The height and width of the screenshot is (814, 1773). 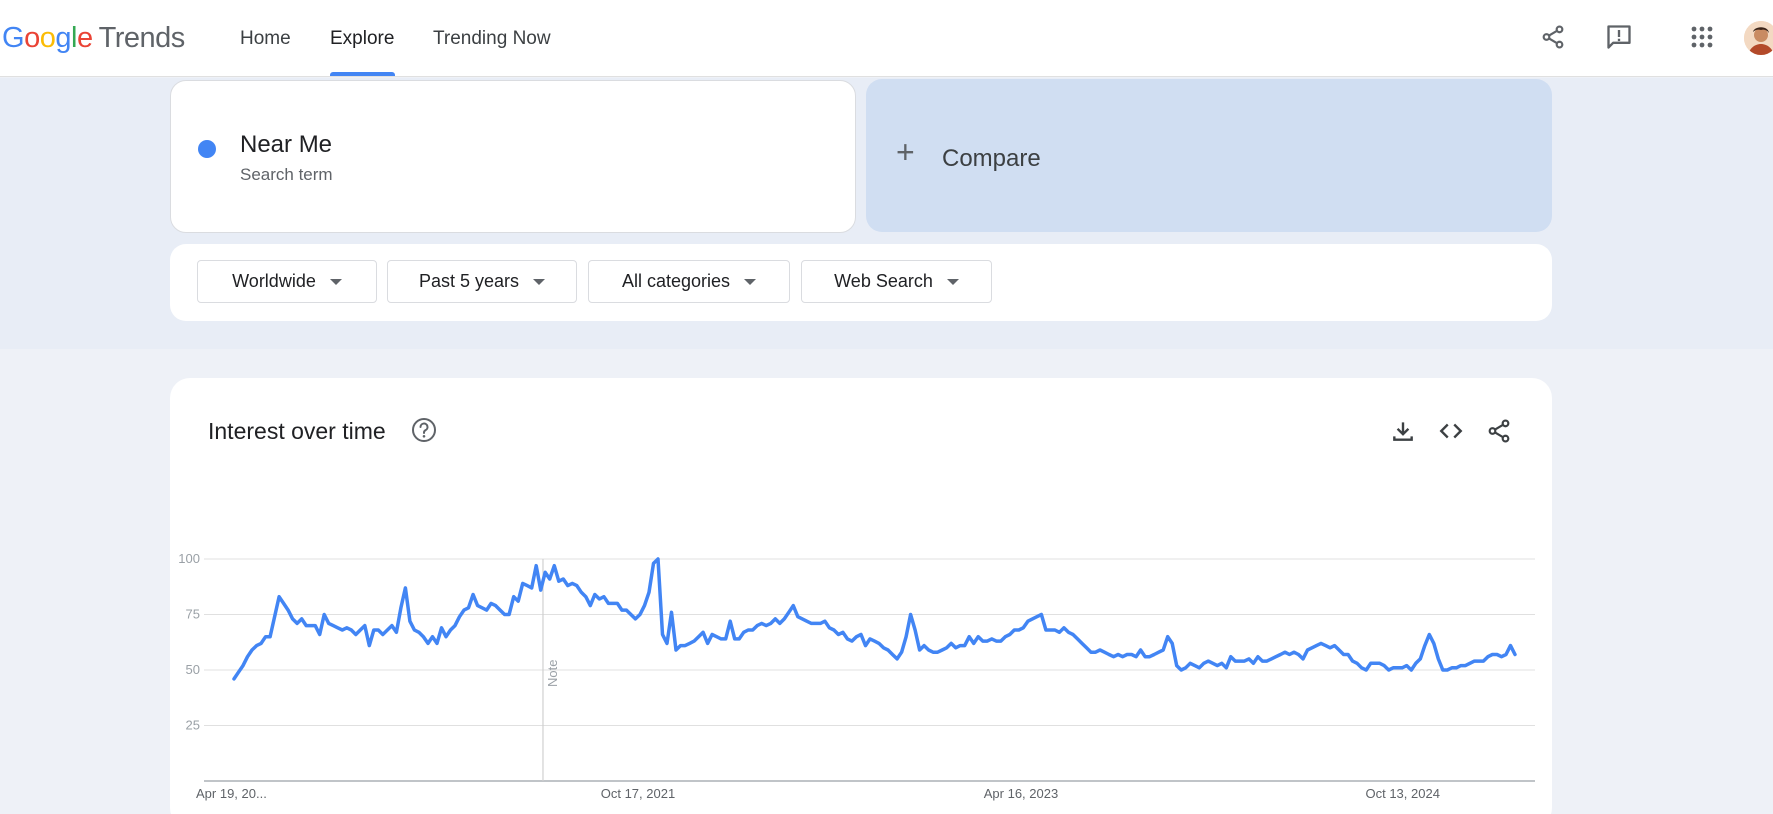 I want to click on filter-location-dropdown: Worldwide, so click(x=287, y=281).